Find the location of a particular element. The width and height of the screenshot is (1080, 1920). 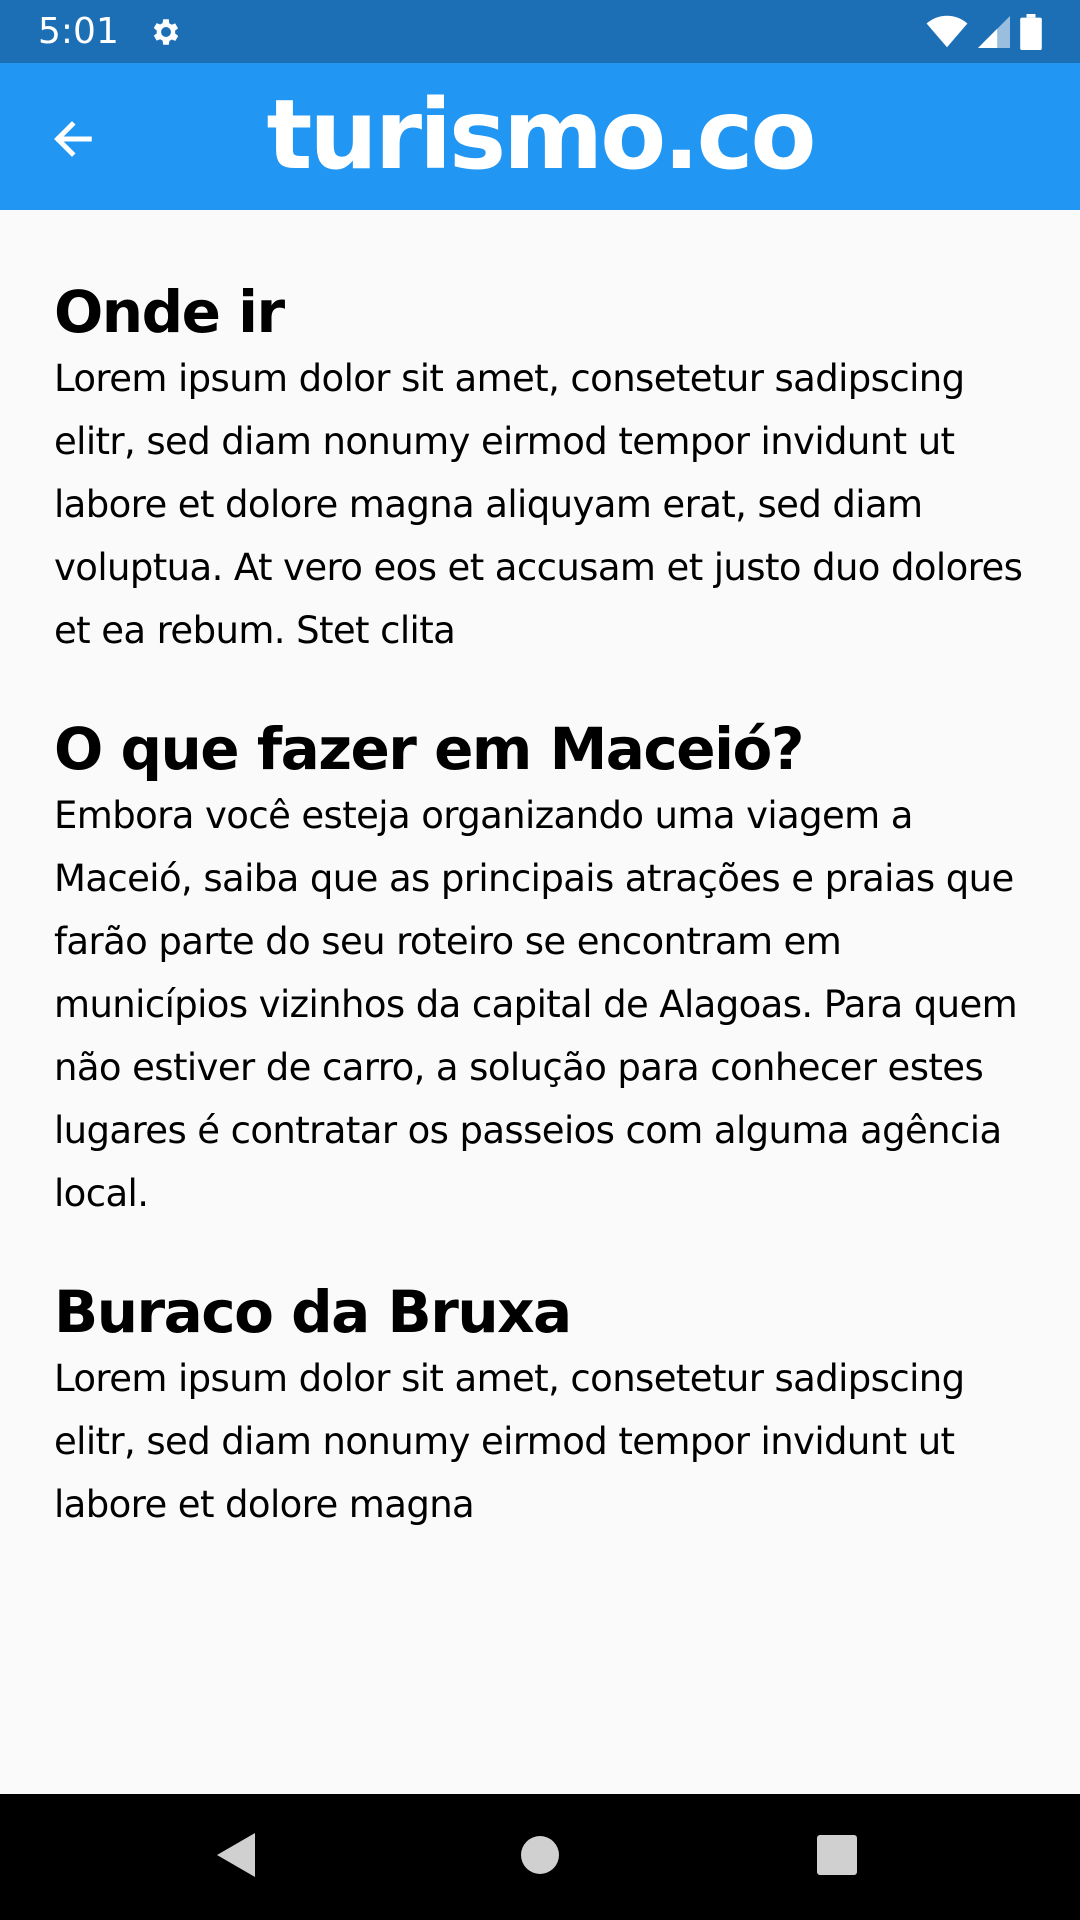

nav-back-icon is located at coordinates (237, 1857).